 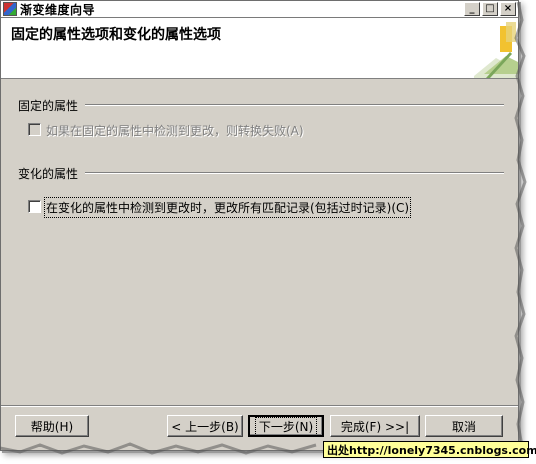 I want to click on title-bar: 渐变维度向导 _ □ ×, so click(x=259, y=9).